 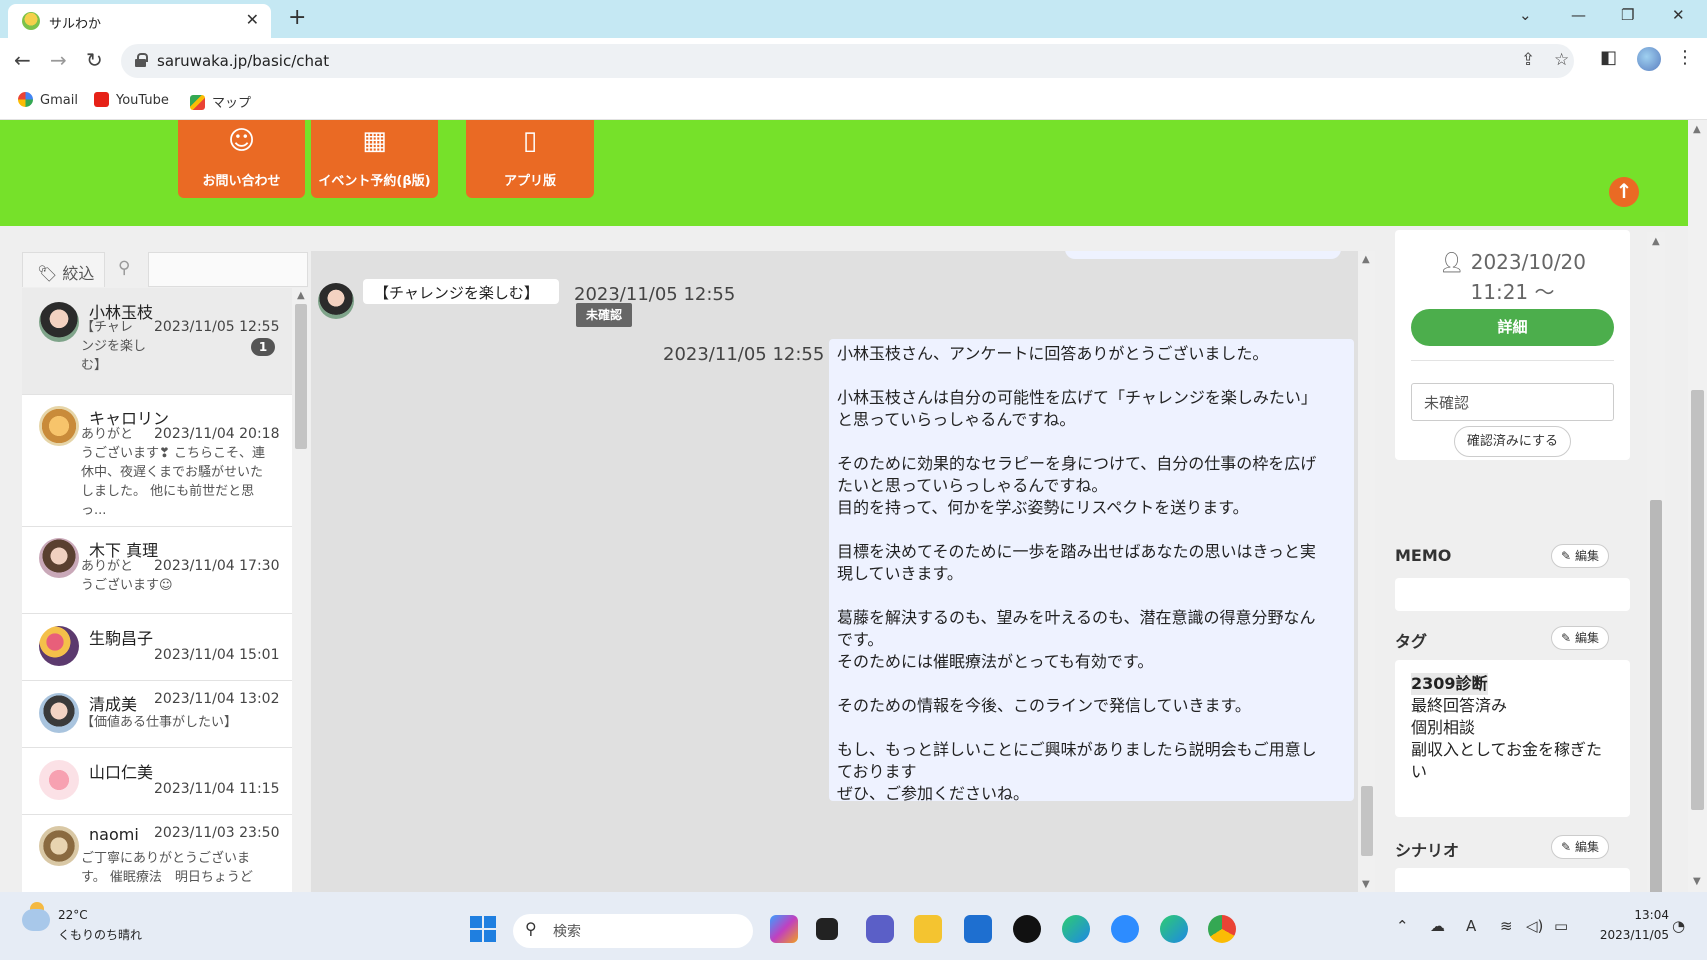 What do you see at coordinates (1471, 926) in the screenshot?
I see `ime-icon: A` at bounding box center [1471, 926].